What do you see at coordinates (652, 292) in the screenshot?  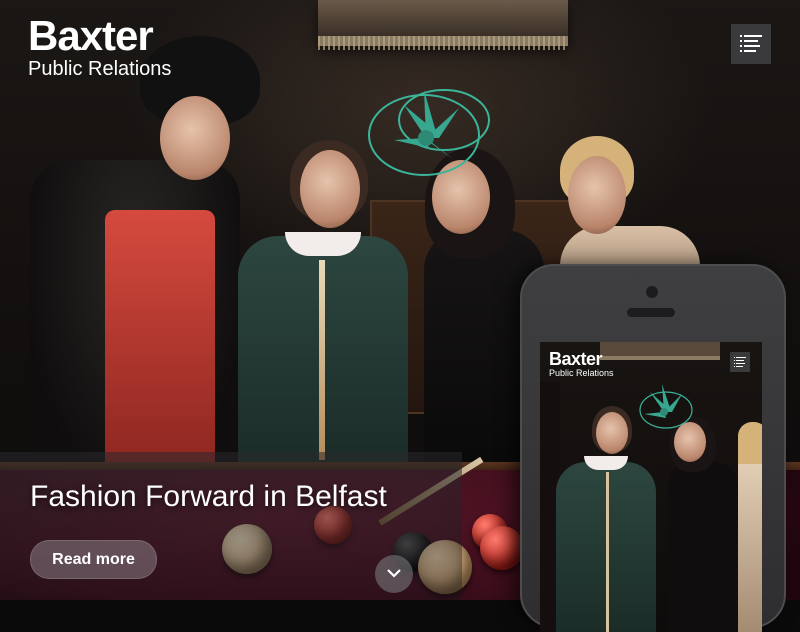 I see `phone-camera` at bounding box center [652, 292].